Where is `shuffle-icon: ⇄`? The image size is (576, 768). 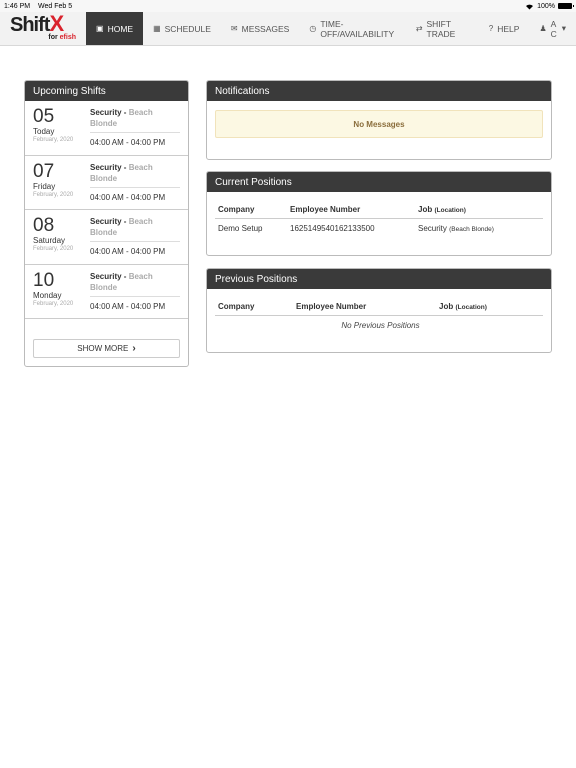 shuffle-icon: ⇄ is located at coordinates (419, 28).